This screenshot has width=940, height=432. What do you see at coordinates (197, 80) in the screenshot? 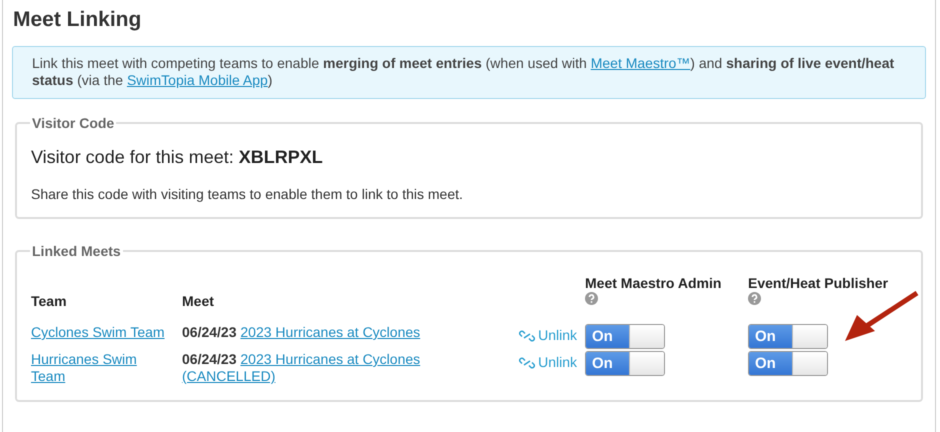
I see `mobile-app-link: SwimTopia Mobile App` at bounding box center [197, 80].